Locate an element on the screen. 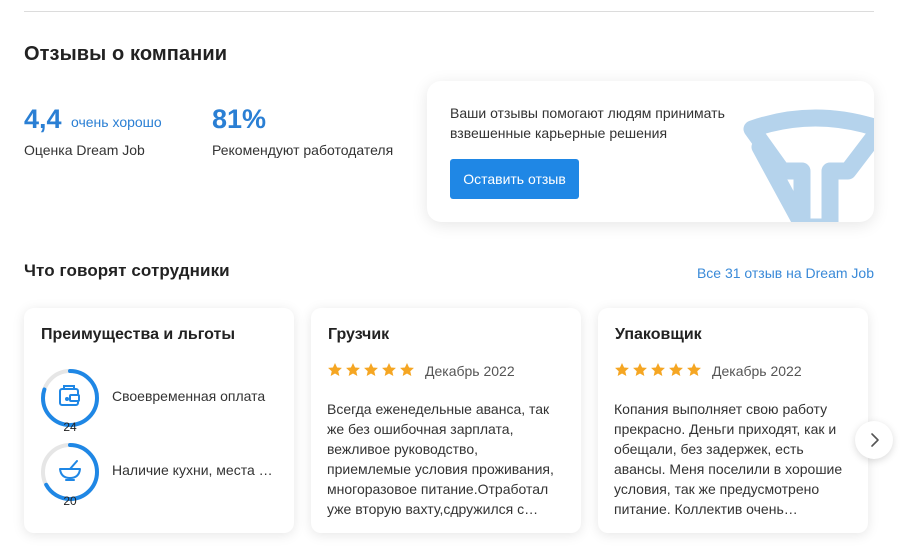  company-reviews-title: Отзывы о компании is located at coordinates (126, 54).